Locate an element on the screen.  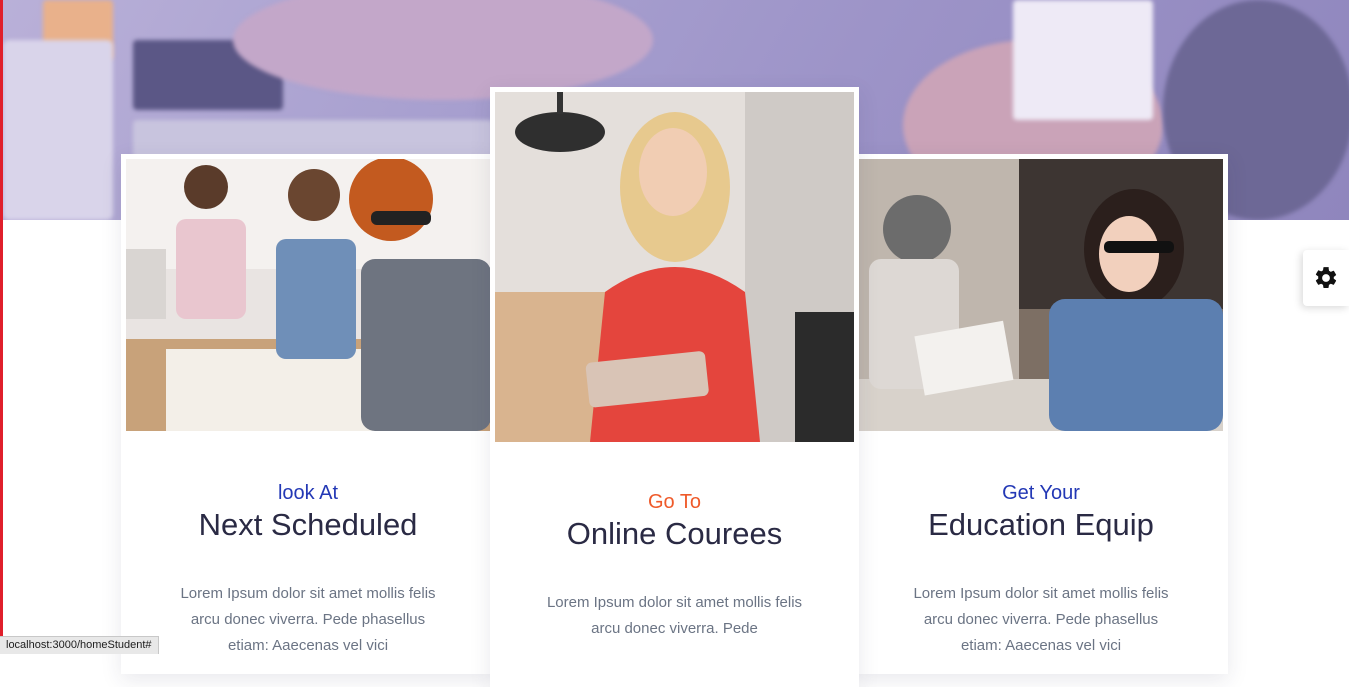
left-accent-bar is located at coordinates (1, 326).